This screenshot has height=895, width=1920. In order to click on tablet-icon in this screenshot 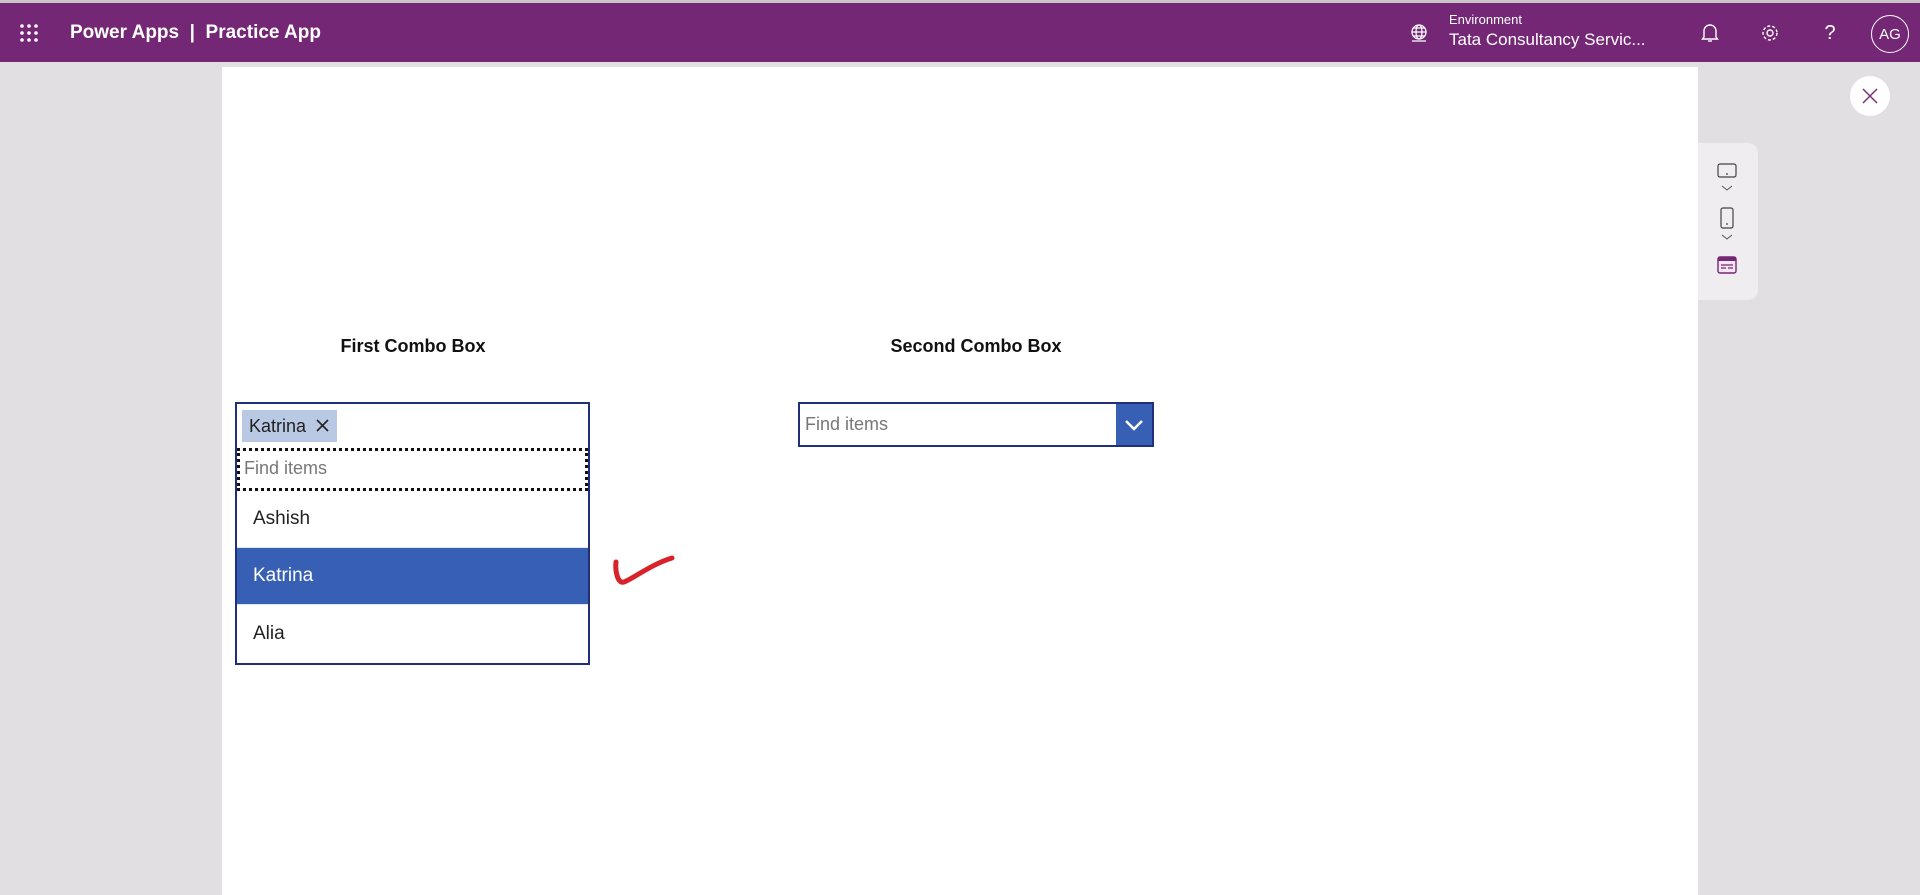, I will do `click(1727, 171)`.